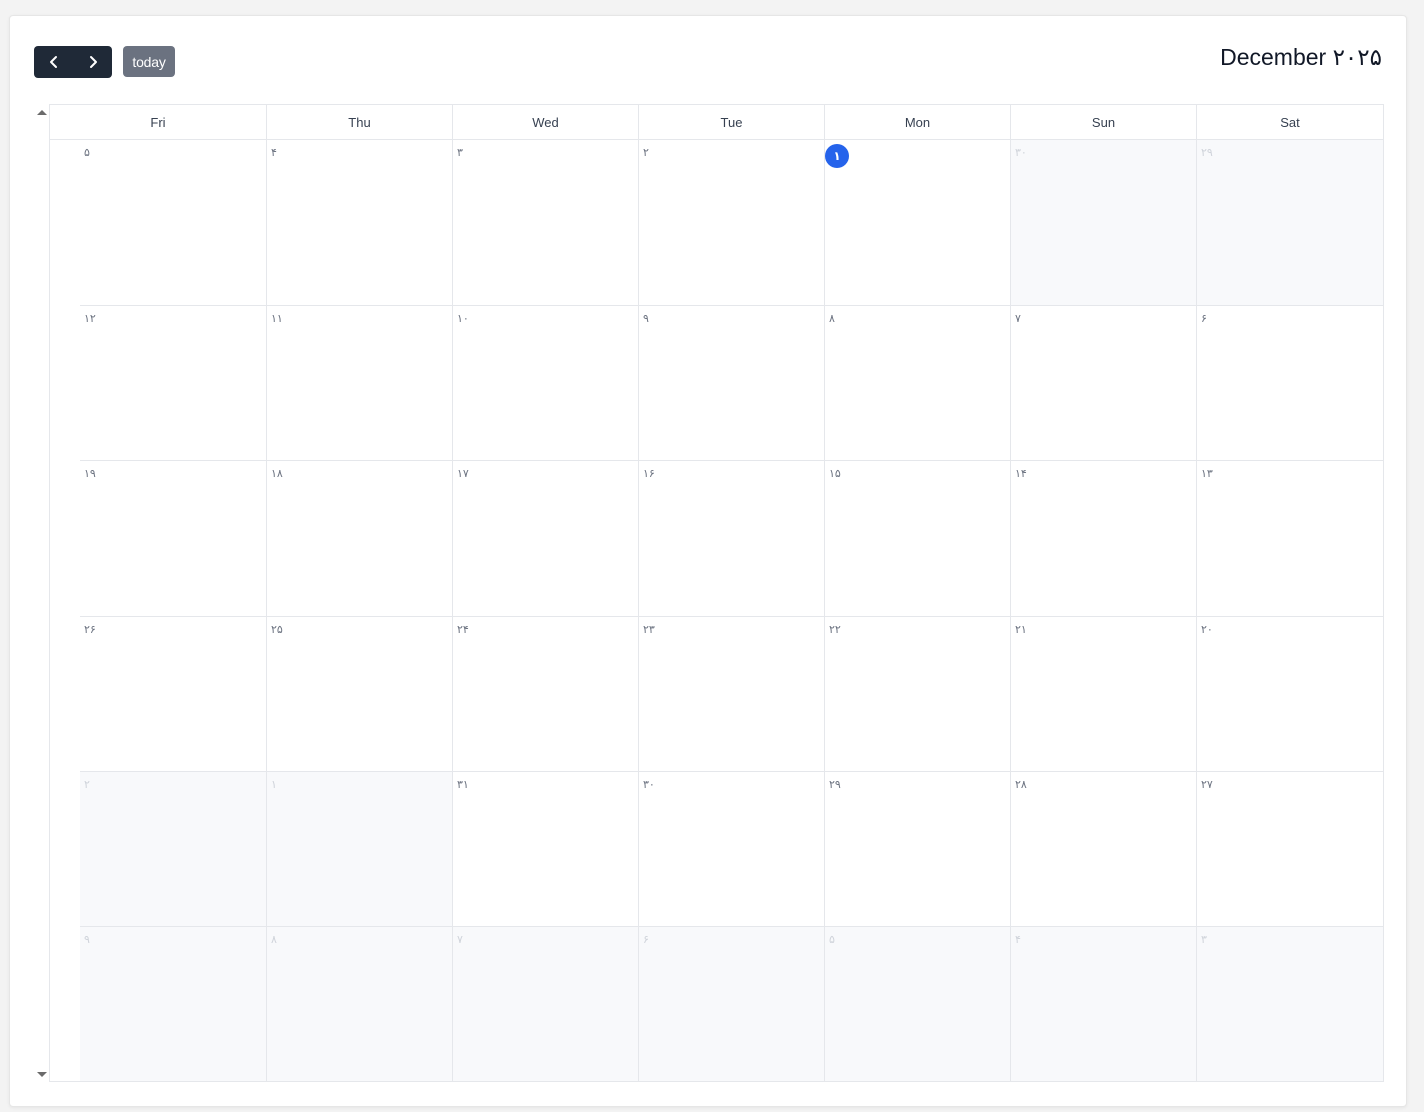 The width and height of the screenshot is (1424, 1112). I want to click on day-number: ۲۲, so click(835, 629).